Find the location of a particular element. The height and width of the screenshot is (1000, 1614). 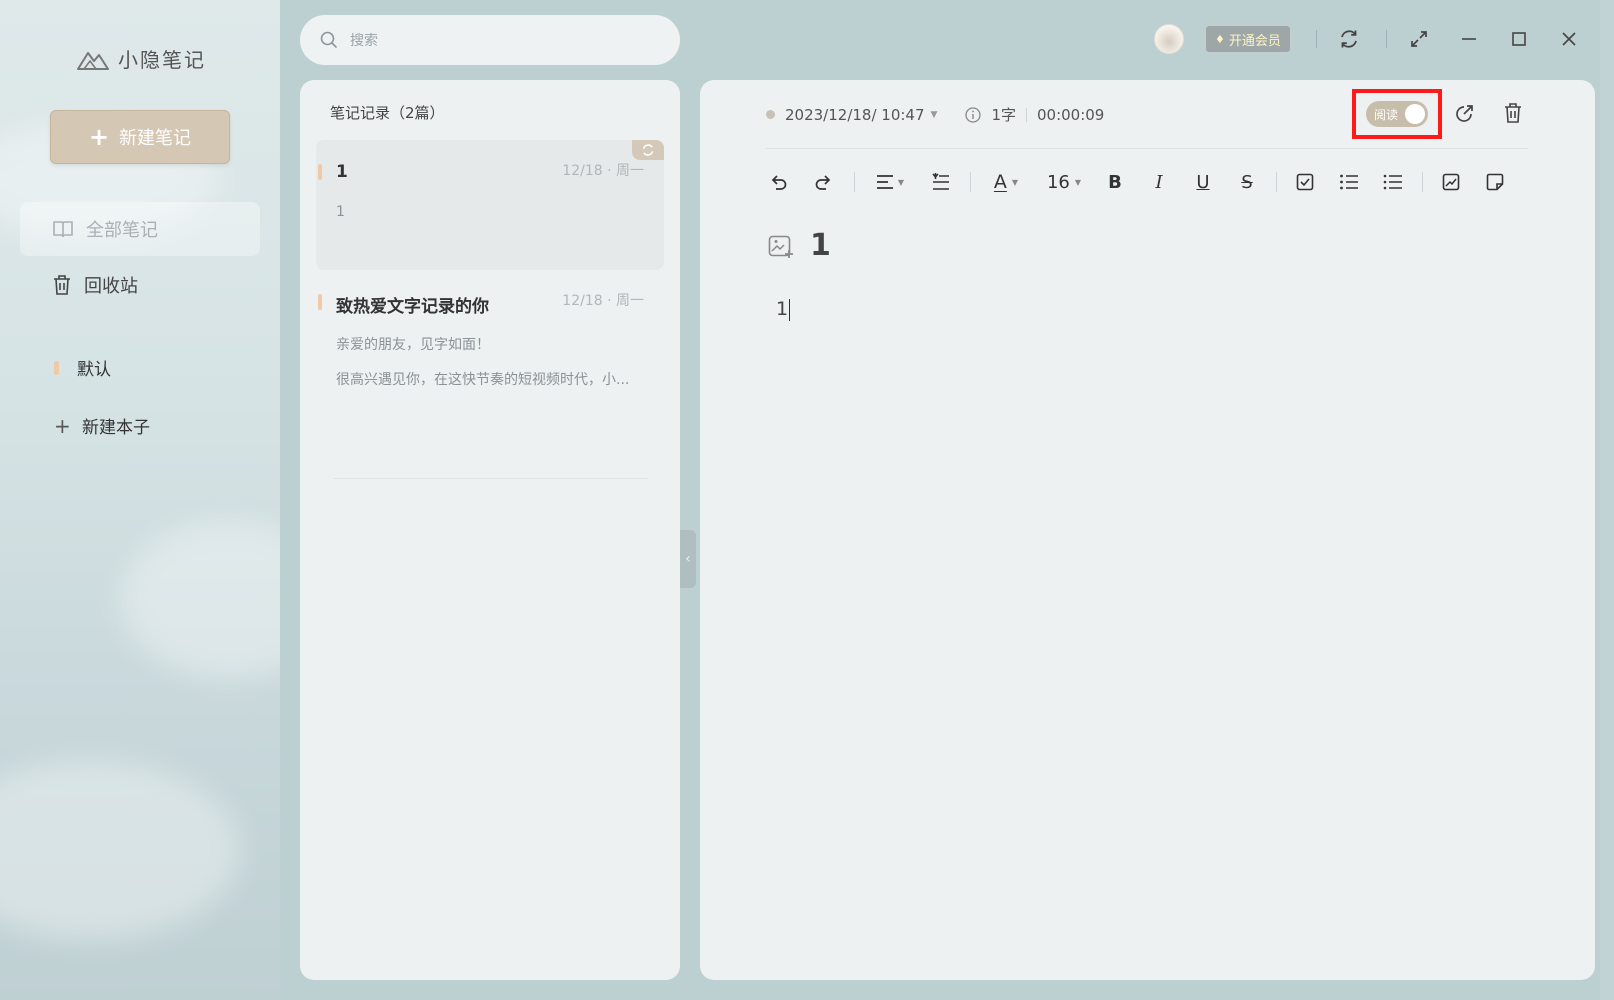

close-button is located at coordinates (1569, 39).